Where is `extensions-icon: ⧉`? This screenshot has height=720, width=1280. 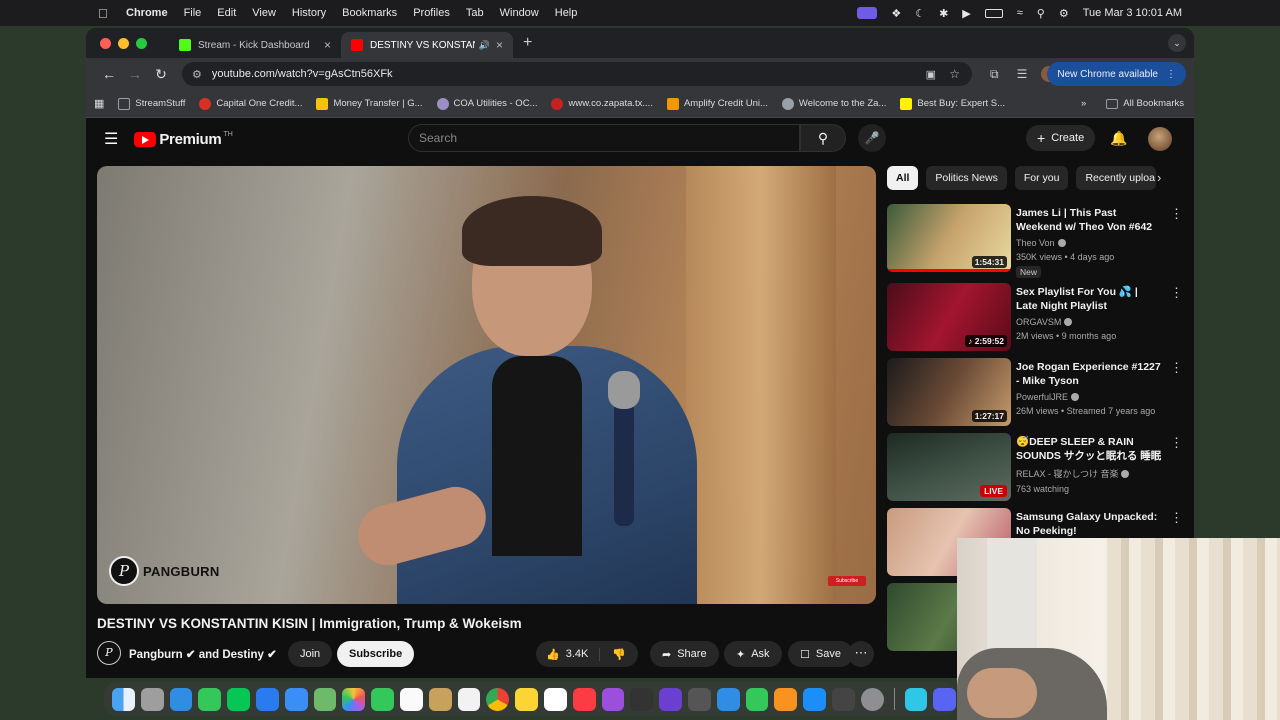 extensions-icon: ⧉ is located at coordinates (994, 74).